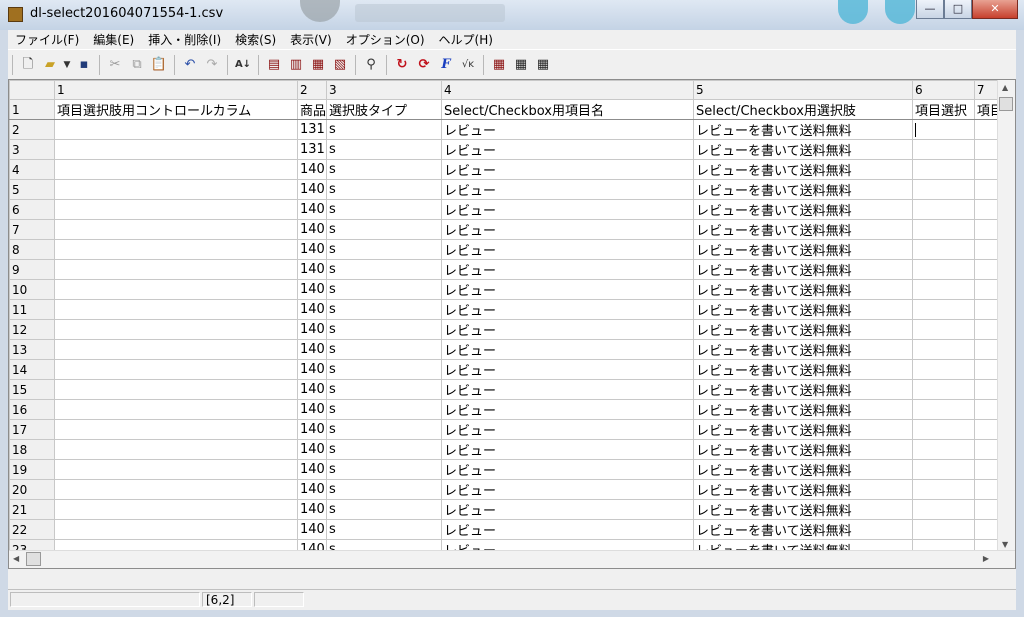 This screenshot has height=617, width=1024. Describe the element at coordinates (1005, 544) in the screenshot. I see `scroll-down-icon: ▼` at that location.